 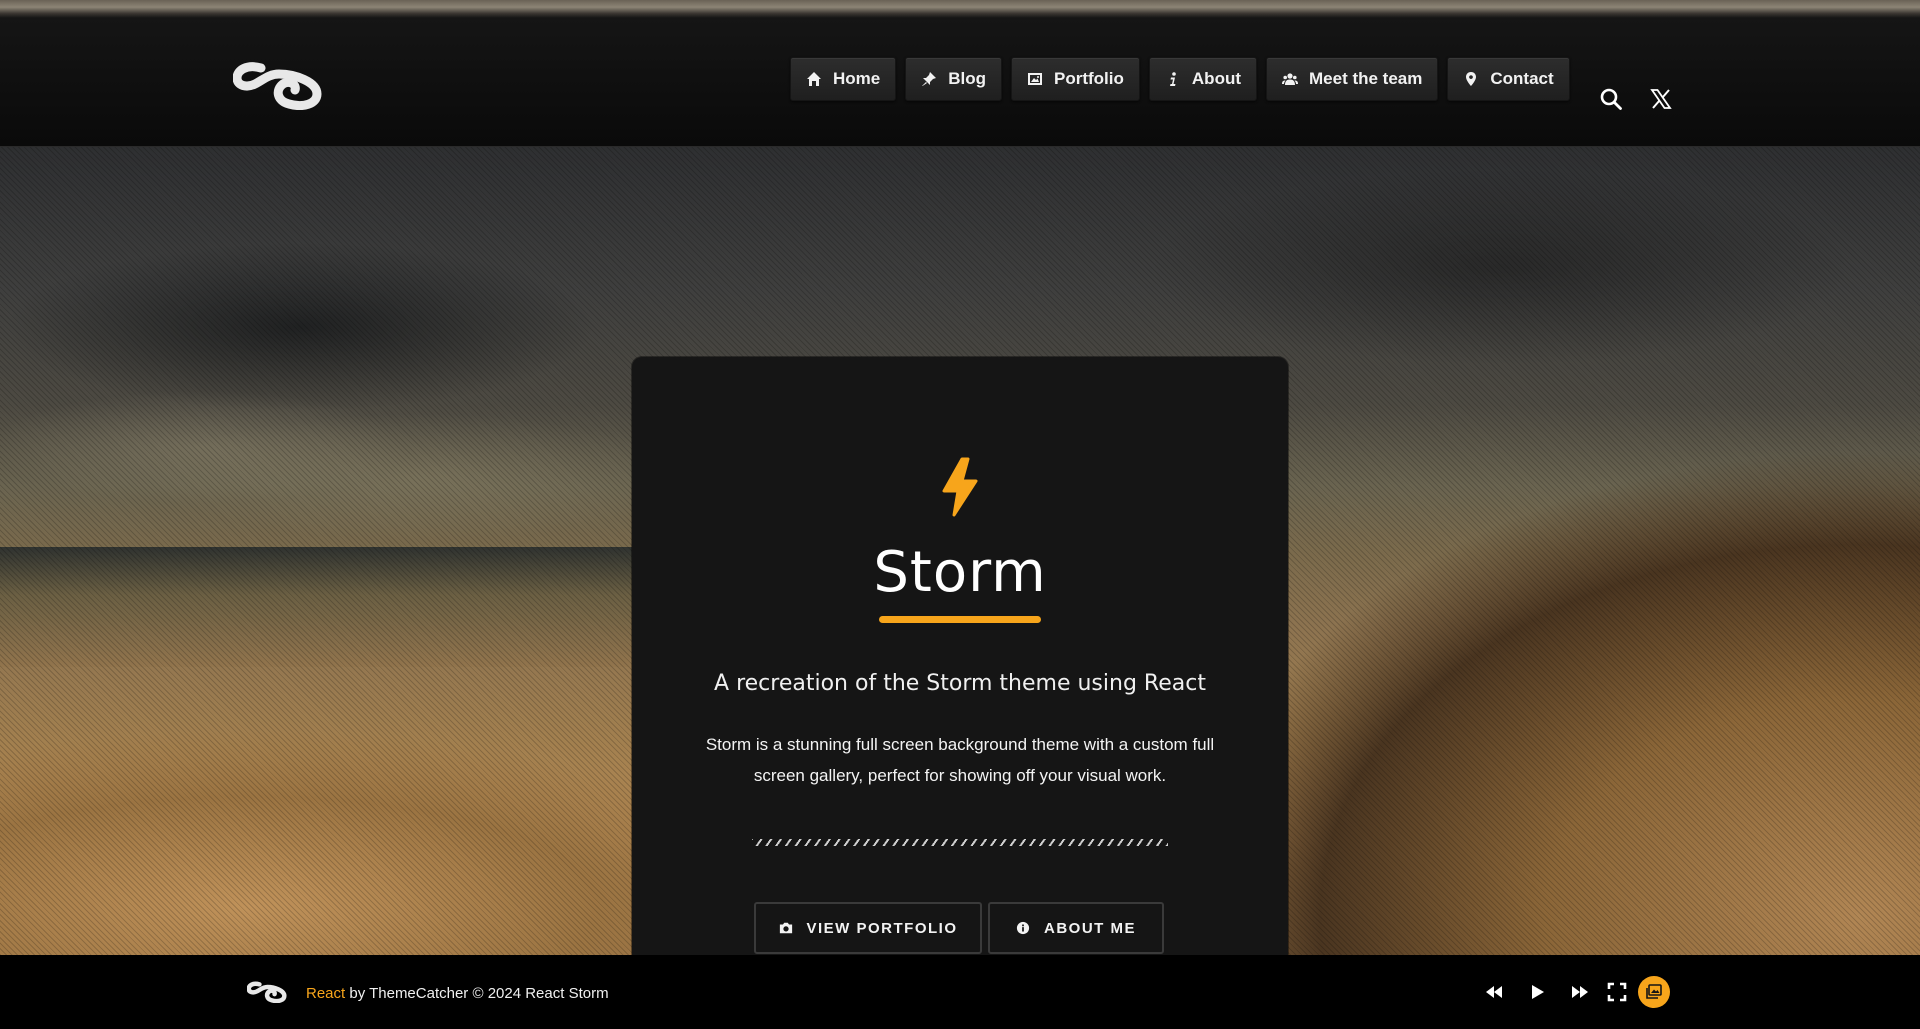 What do you see at coordinates (1290, 79) in the screenshot?
I see `users-icon` at bounding box center [1290, 79].